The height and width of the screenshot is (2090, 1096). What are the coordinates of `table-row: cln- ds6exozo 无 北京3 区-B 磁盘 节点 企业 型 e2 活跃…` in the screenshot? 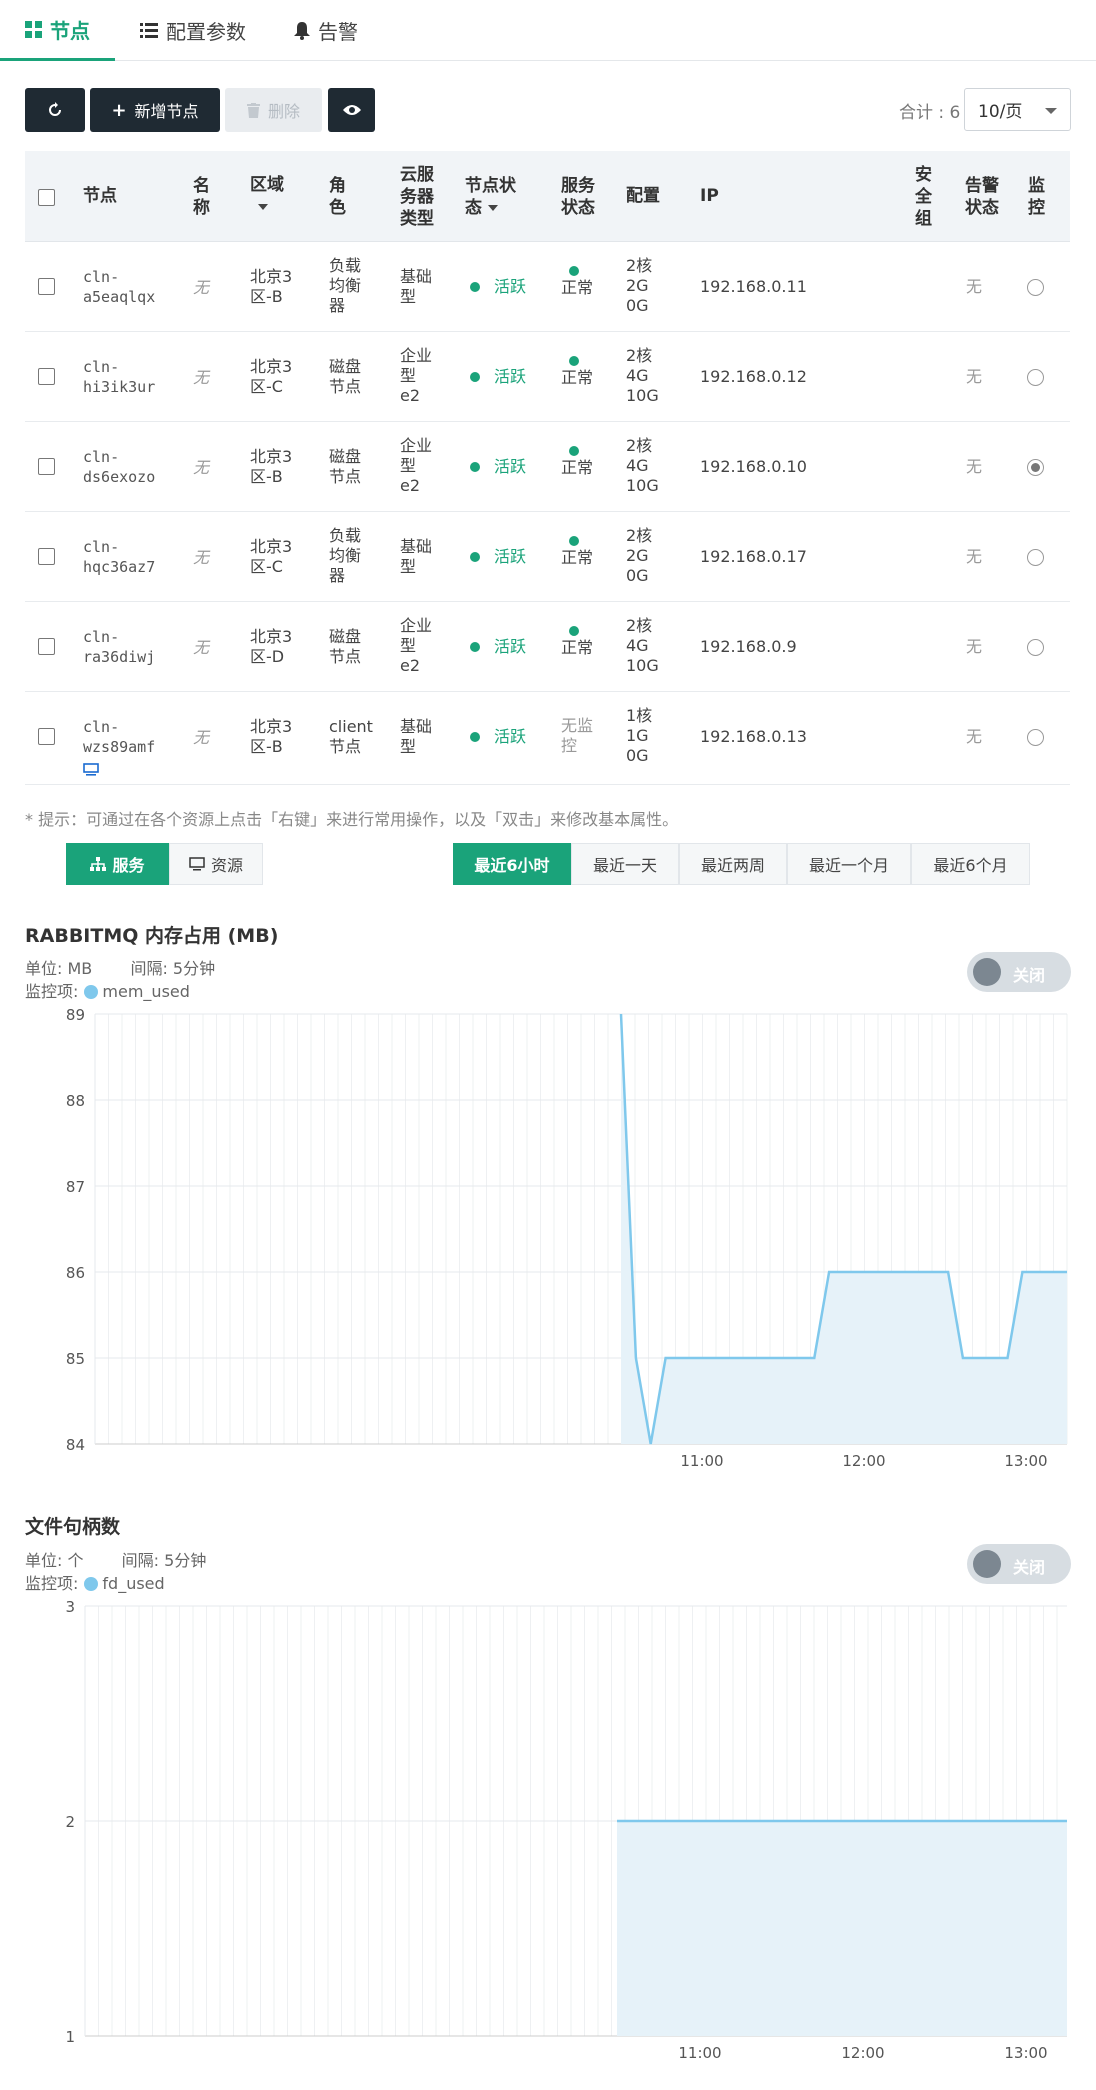 It's located at (547, 467).